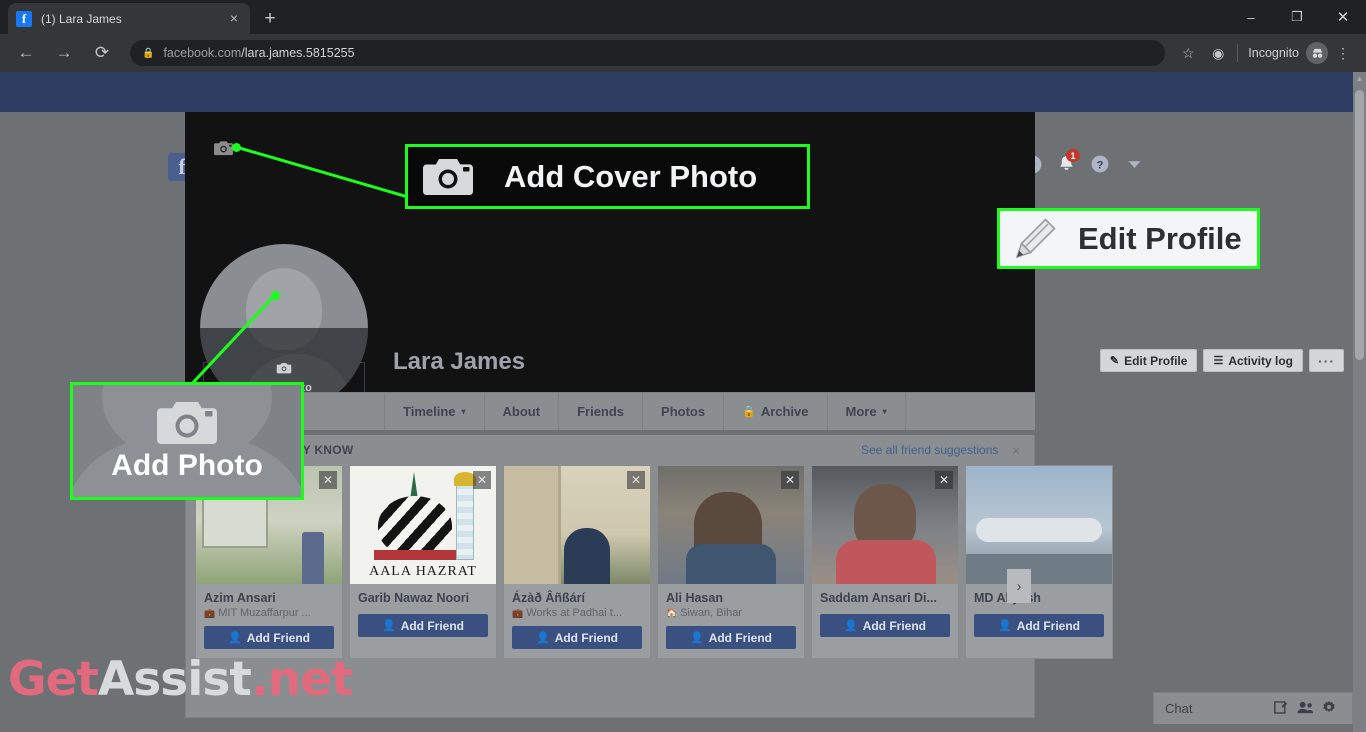  What do you see at coordinates (1188, 53) in the screenshot?
I see `bookmark-star-icon: ☆` at bounding box center [1188, 53].